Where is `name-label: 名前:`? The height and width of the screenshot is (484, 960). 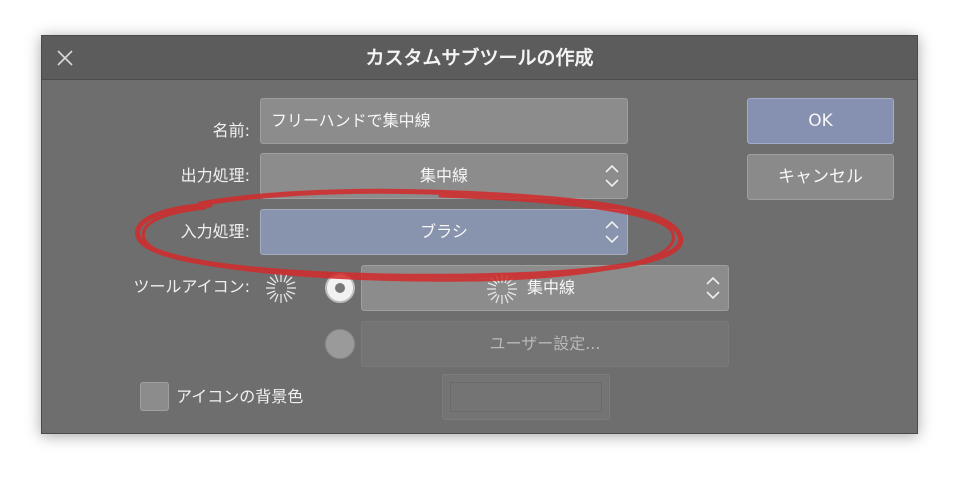 name-label: 名前: is located at coordinates (231, 130).